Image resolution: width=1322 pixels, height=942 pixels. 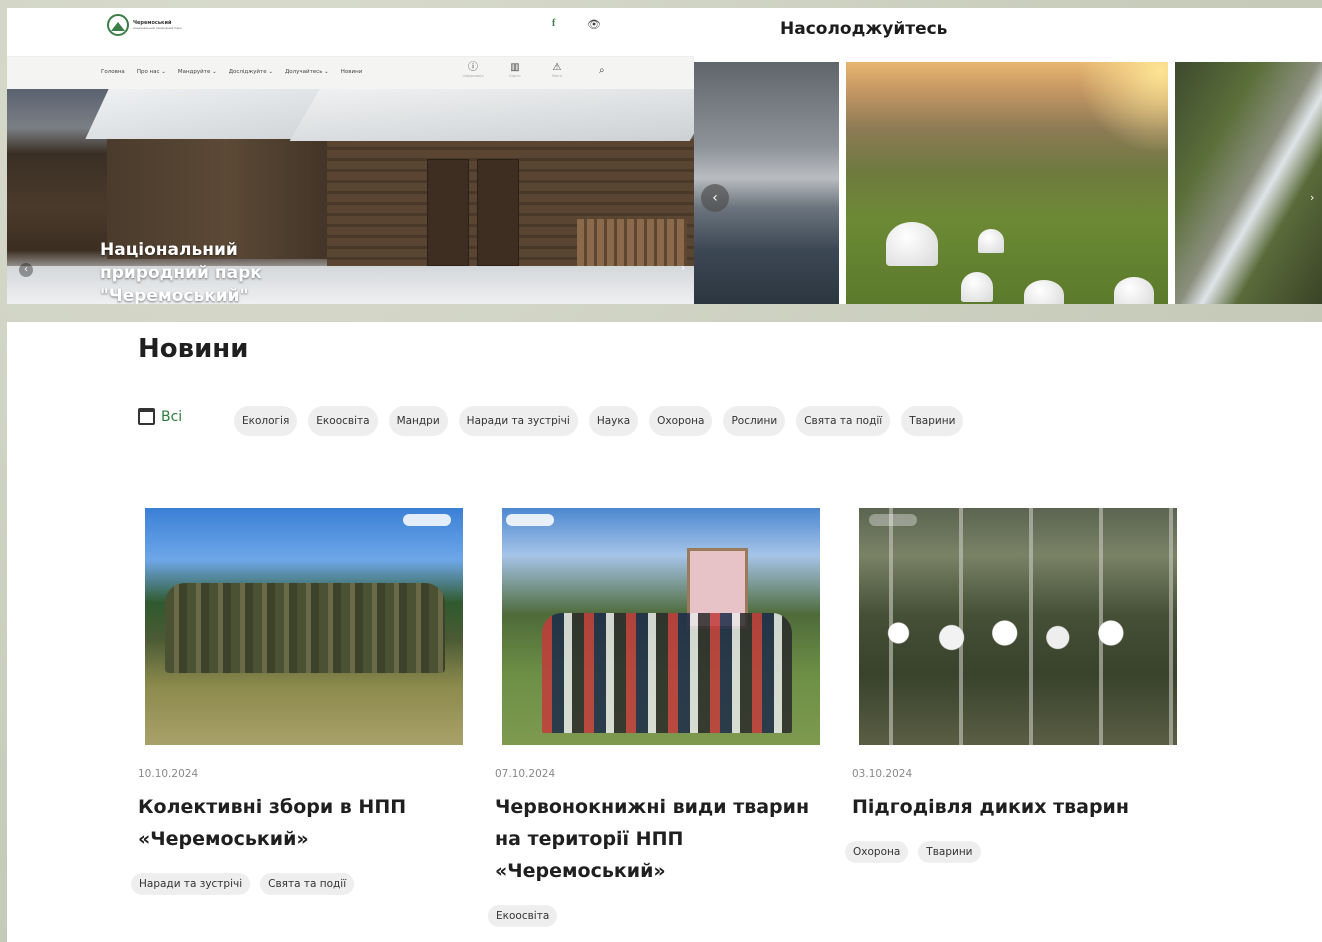 I want to click on logo-subtitle: національний природний парк, so click(x=157, y=28).